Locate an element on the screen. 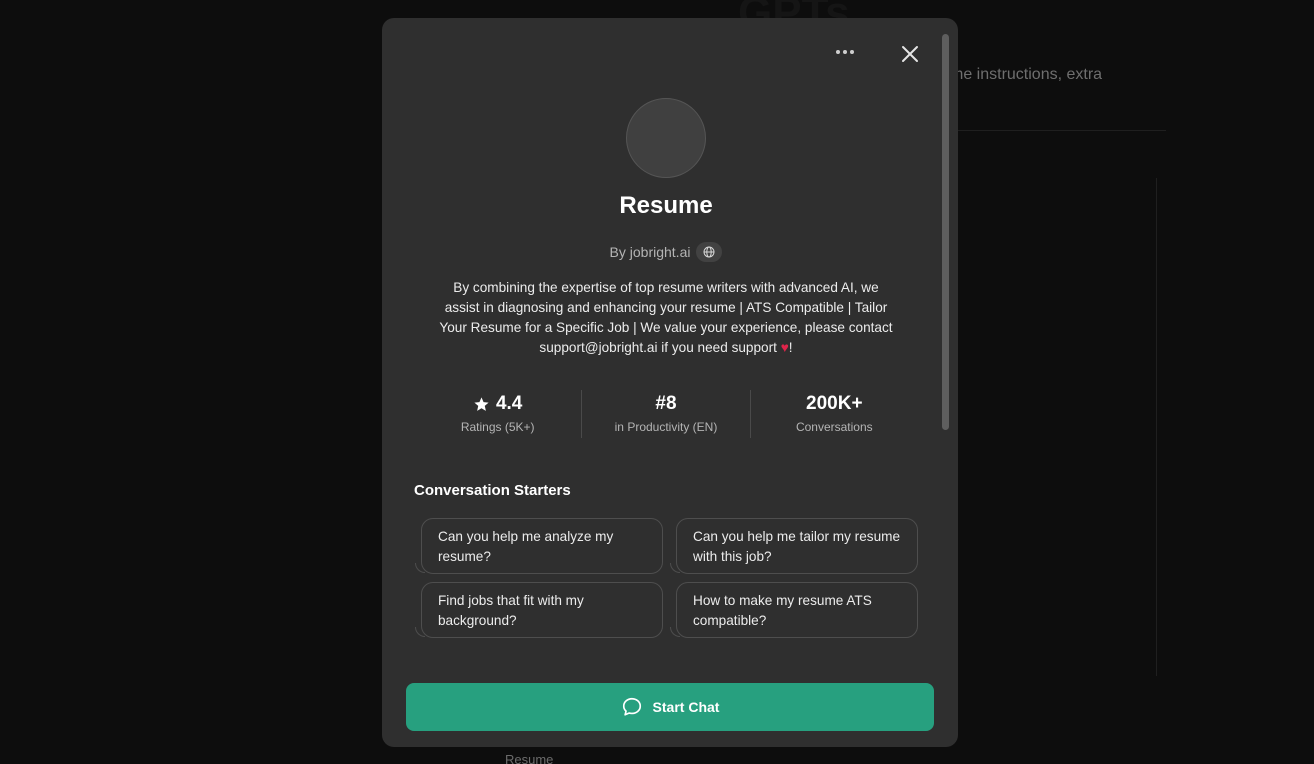  conversation-starter-button: Find jobs that fit with my background? is located at coordinates (542, 610).